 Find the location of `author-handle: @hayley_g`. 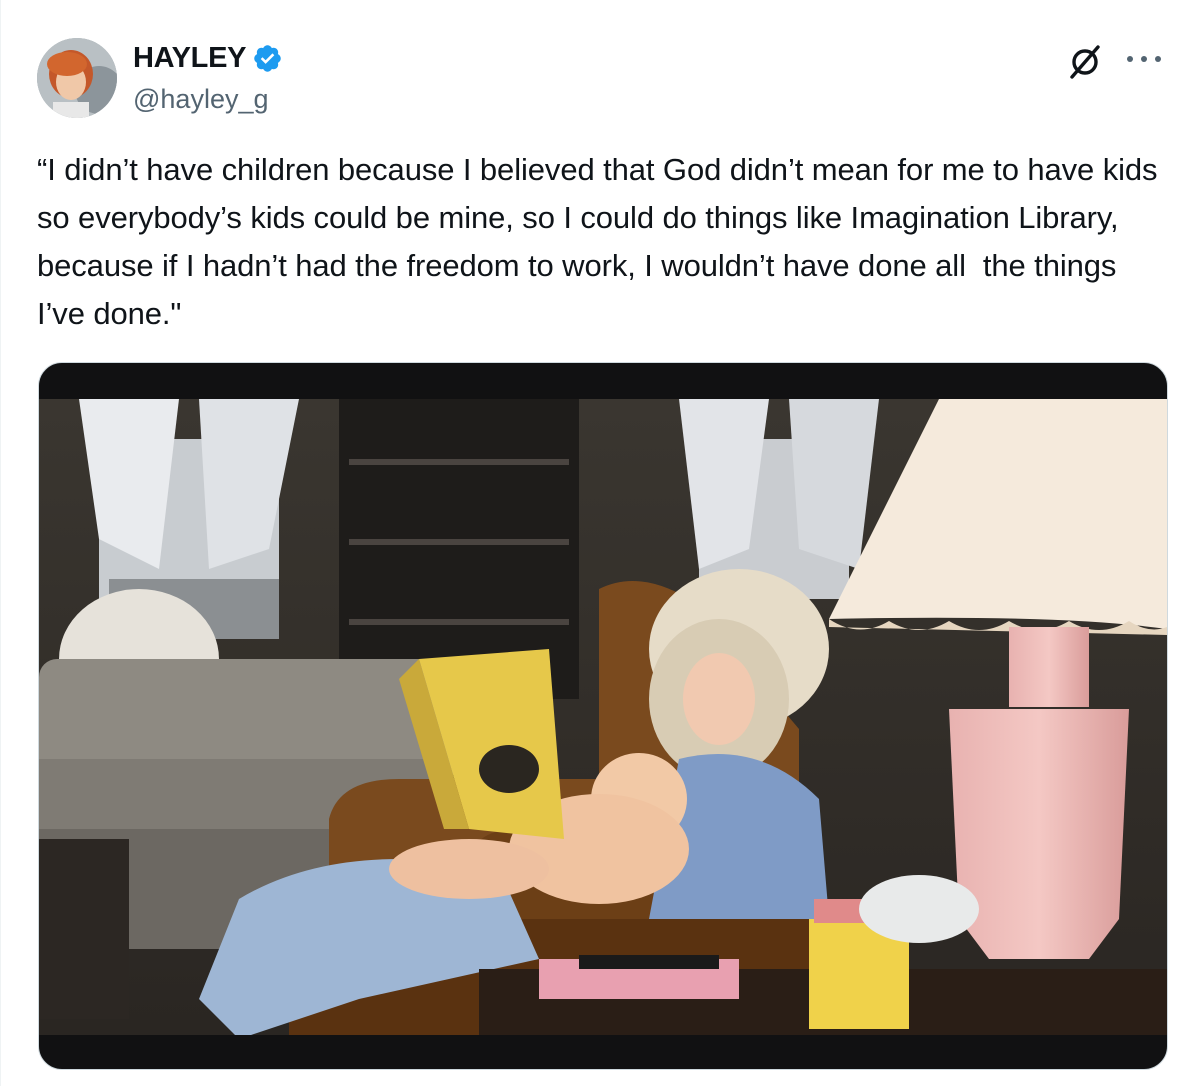

author-handle: @hayley_g is located at coordinates (201, 99).